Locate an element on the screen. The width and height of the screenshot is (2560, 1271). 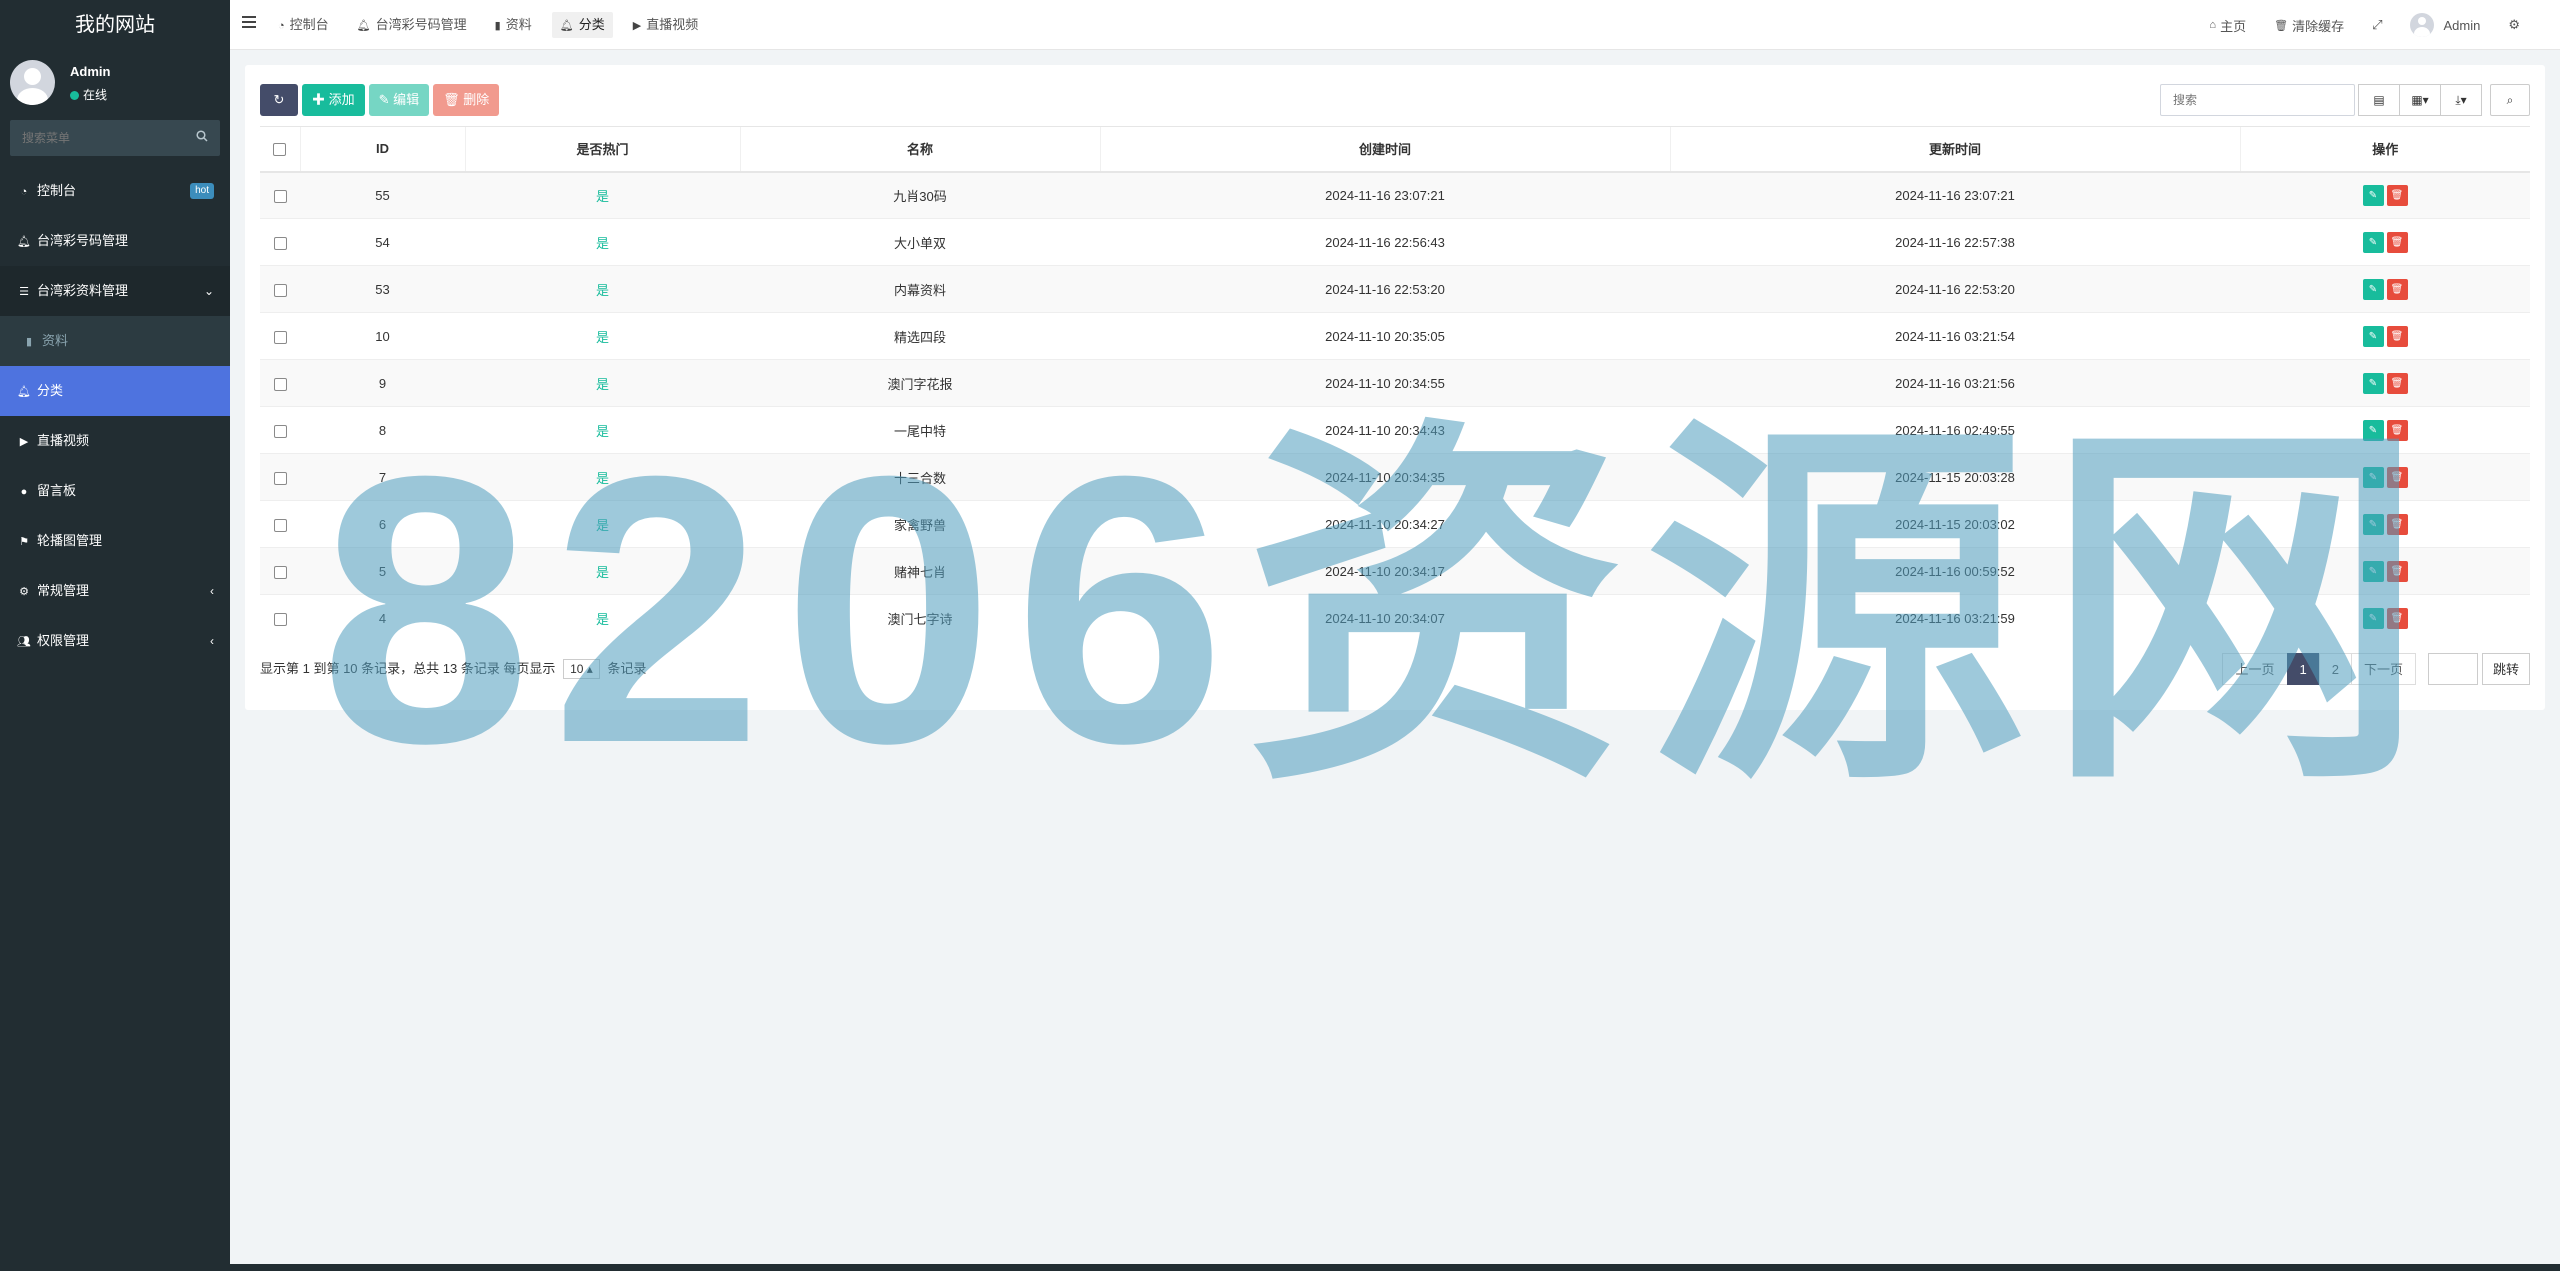
col-created: 创建时间 is located at coordinates (1384, 149).